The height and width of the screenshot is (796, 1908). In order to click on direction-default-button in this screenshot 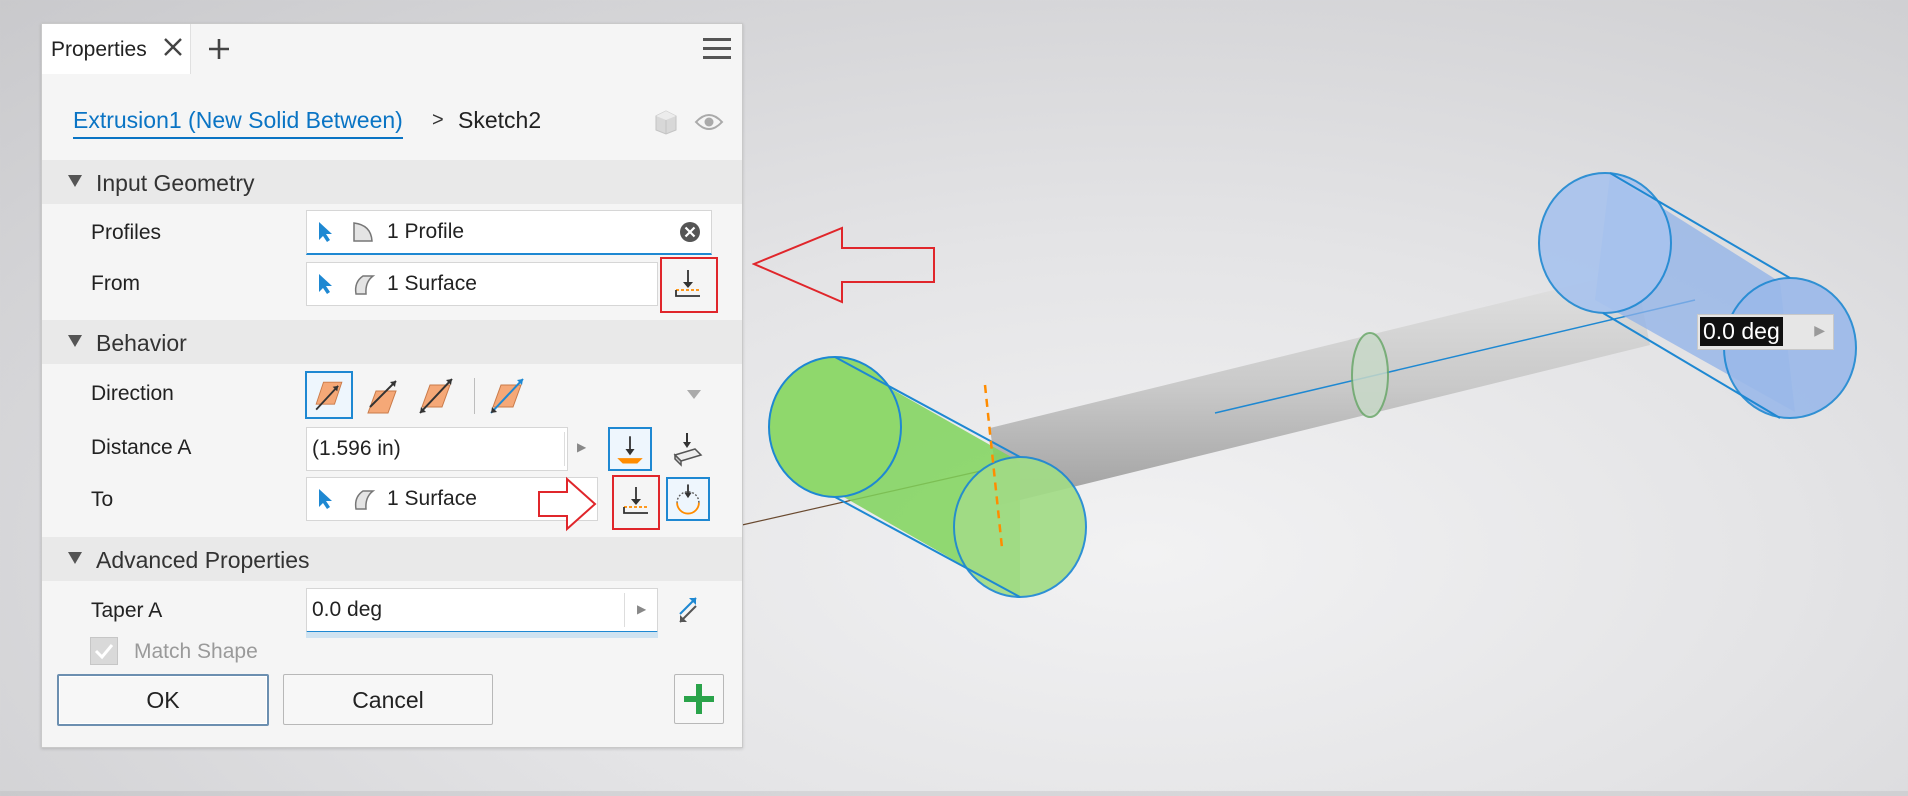, I will do `click(329, 395)`.